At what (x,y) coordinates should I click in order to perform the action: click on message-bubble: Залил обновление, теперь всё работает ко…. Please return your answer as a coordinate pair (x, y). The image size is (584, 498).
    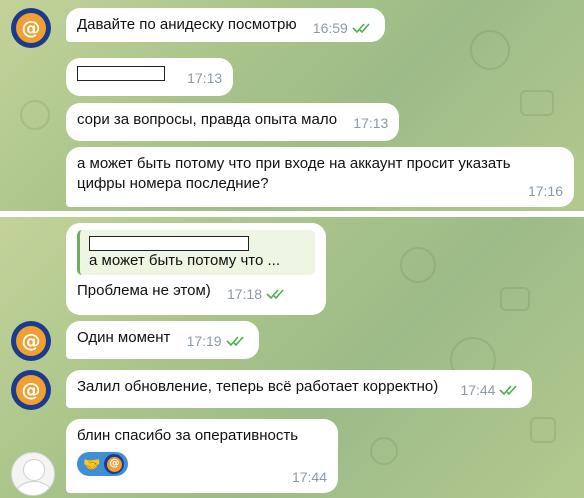
    Looking at the image, I should click on (299, 389).